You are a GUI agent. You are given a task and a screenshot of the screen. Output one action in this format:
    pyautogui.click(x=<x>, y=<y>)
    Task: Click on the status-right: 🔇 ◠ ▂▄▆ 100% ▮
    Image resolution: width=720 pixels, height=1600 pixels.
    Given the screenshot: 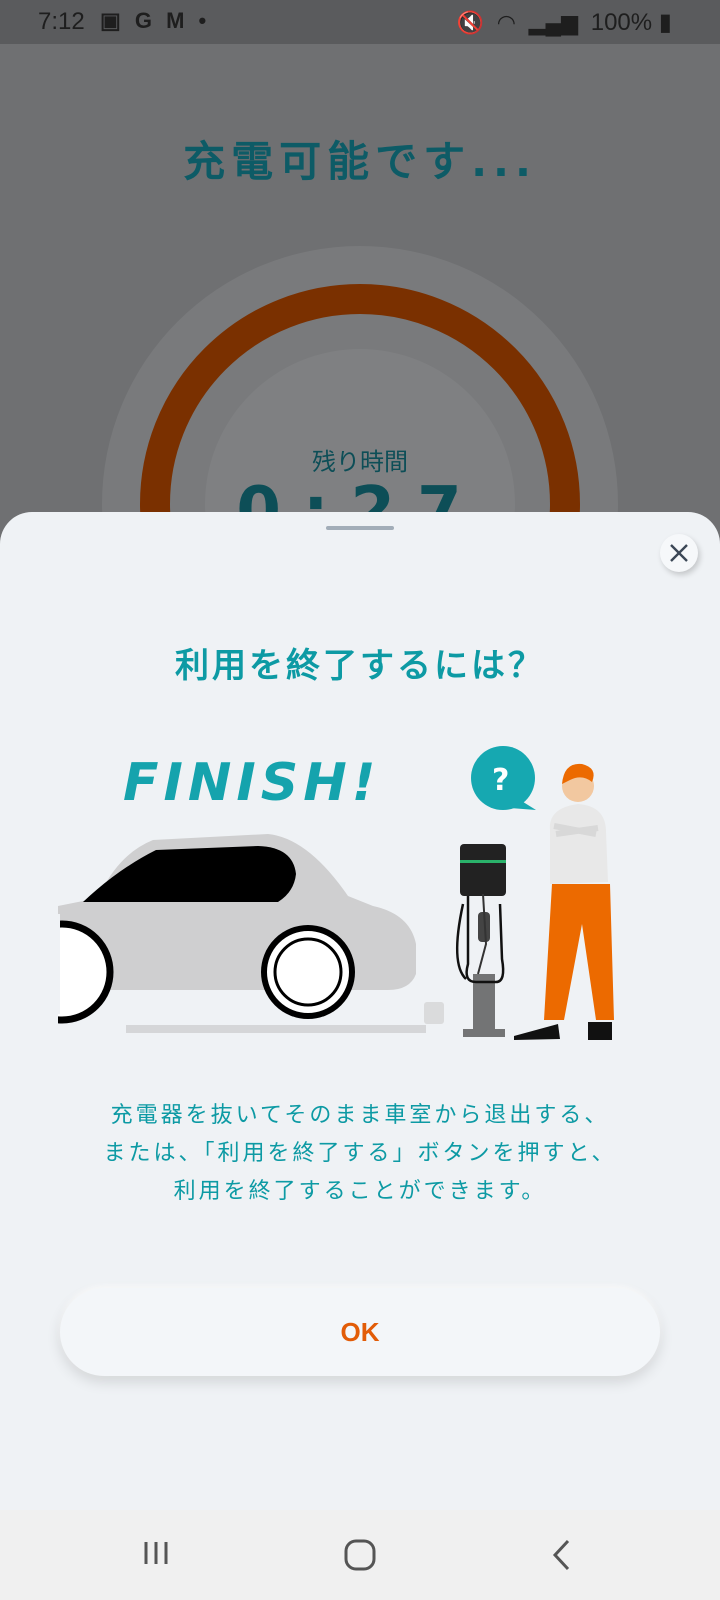 What is the action you would take?
    pyautogui.click(x=564, y=22)
    